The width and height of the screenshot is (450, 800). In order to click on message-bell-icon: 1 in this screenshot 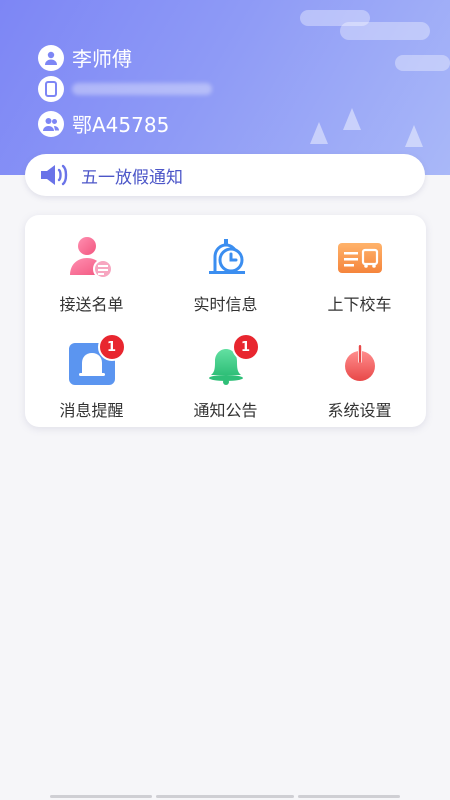, I will do `click(96, 361)`.